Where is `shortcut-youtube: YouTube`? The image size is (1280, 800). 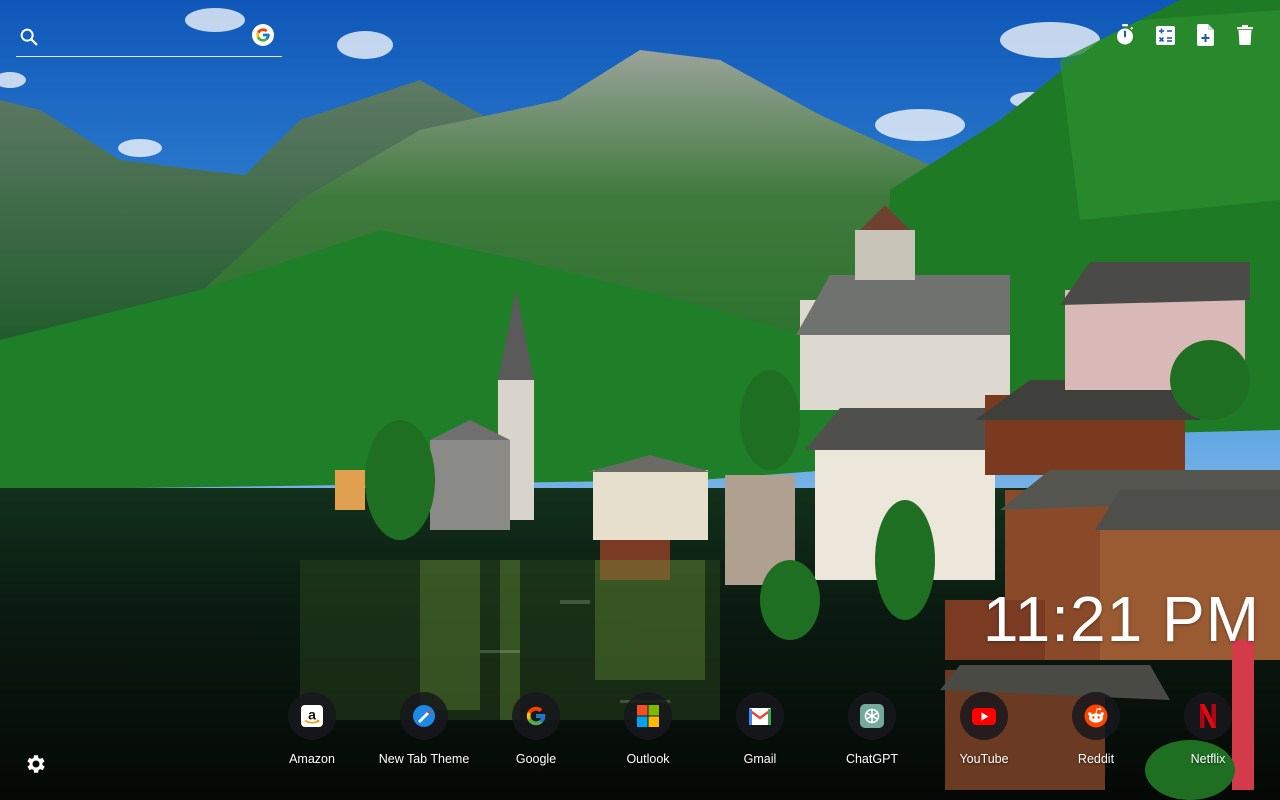
shortcut-youtube: YouTube is located at coordinates (984, 729).